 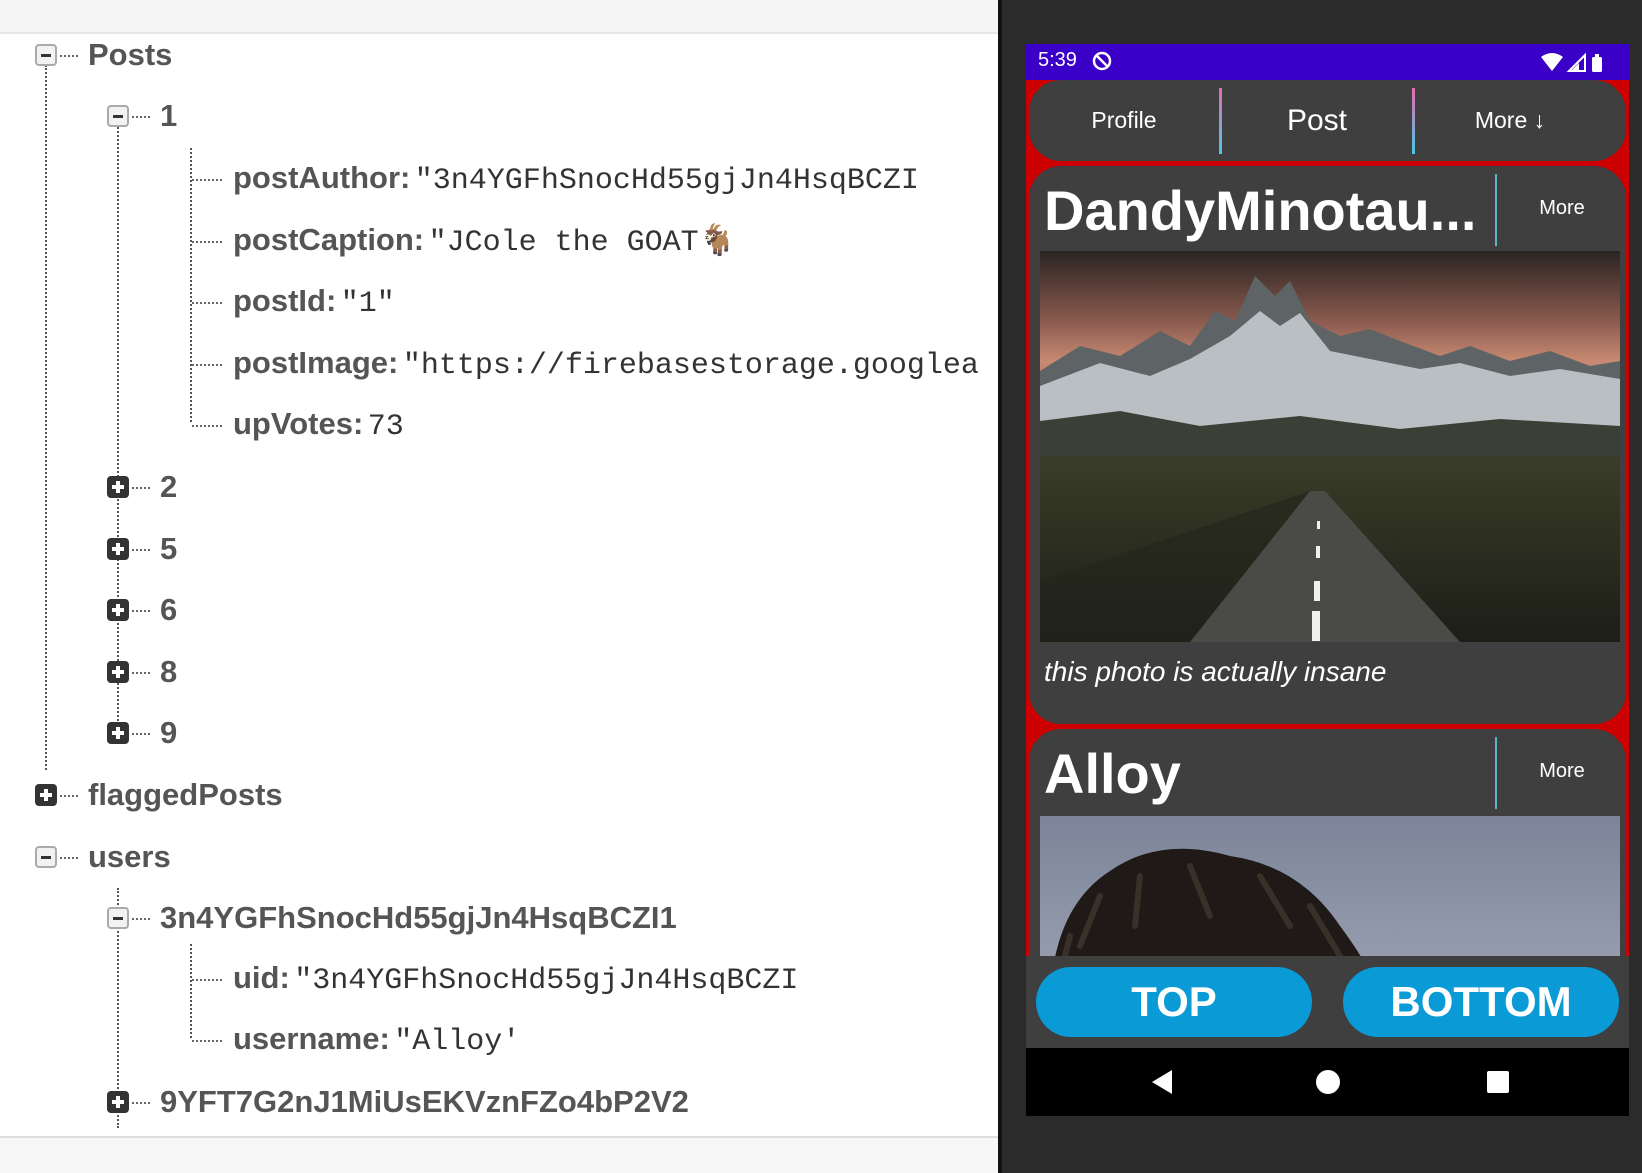 I want to click on do-not-disturb-icon, so click(x=1102, y=61).